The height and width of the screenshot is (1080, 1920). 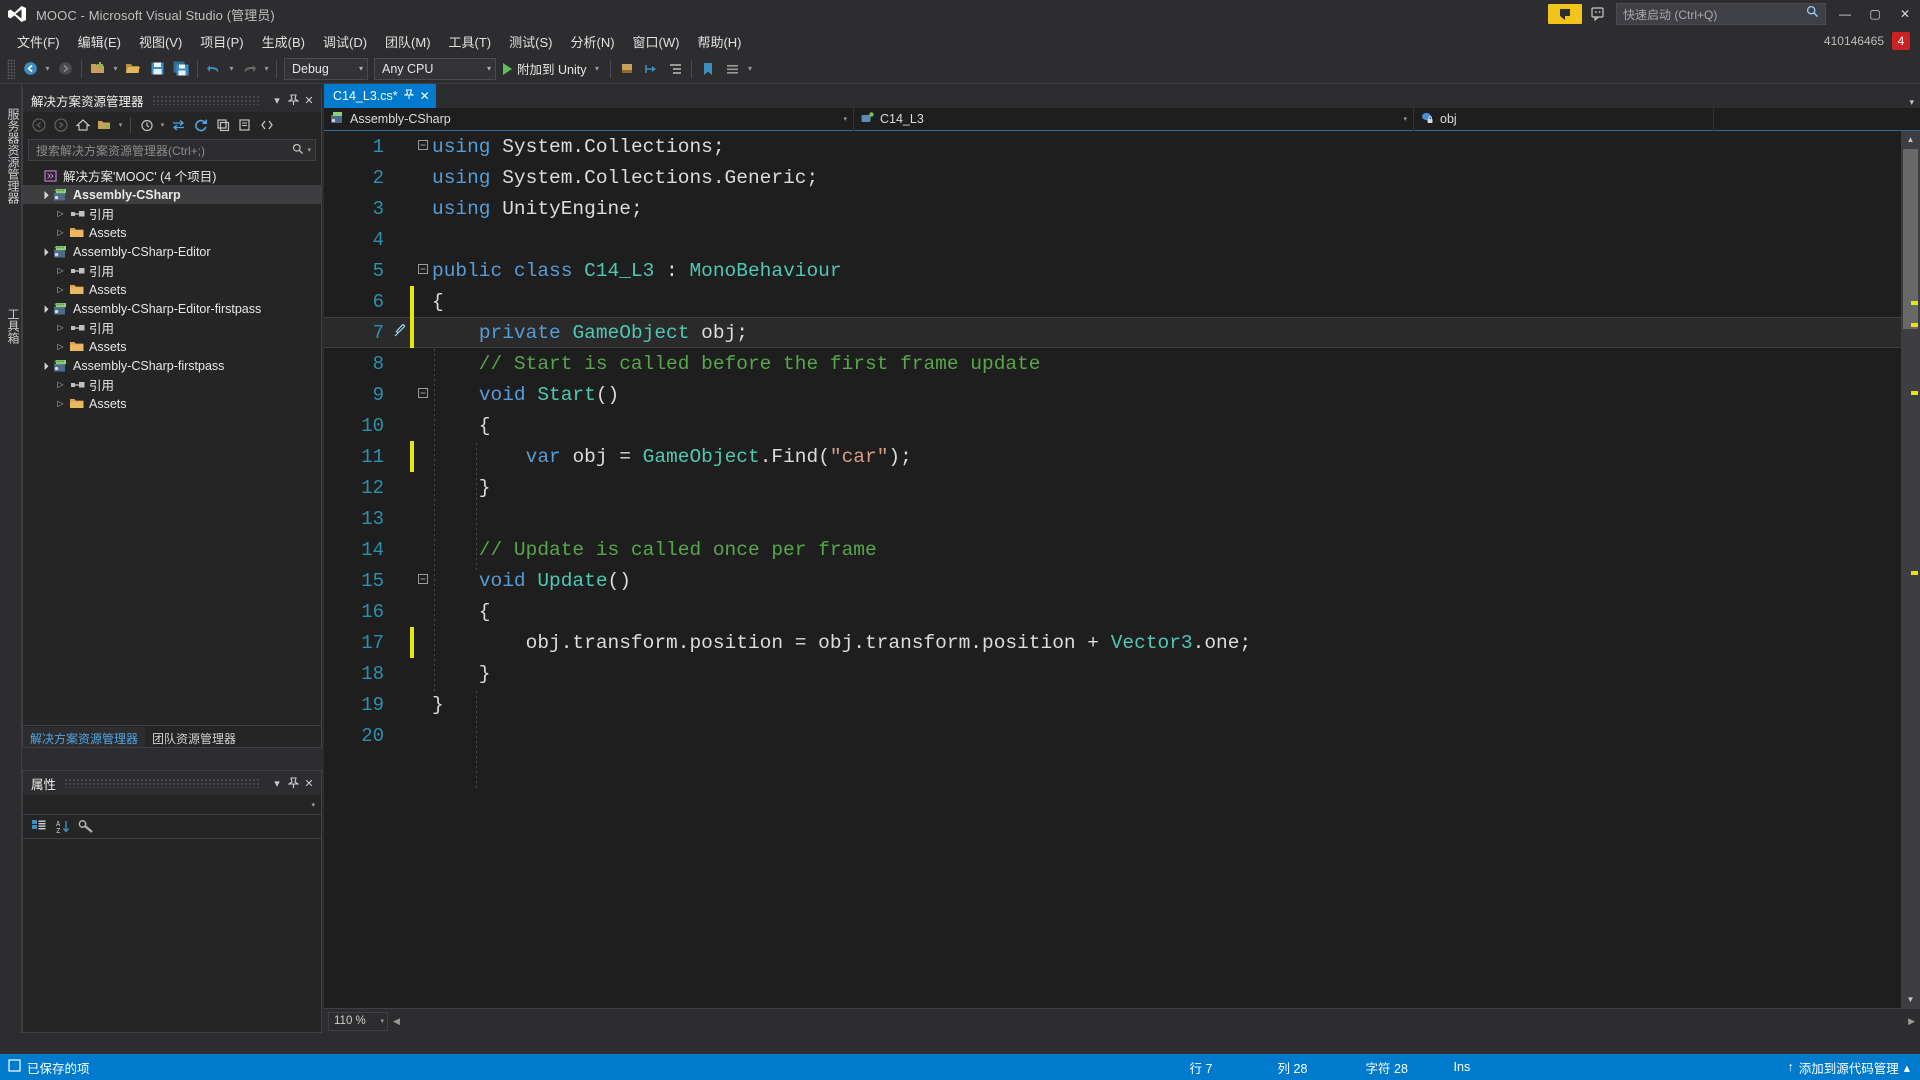 I want to click on new-project-caret: ▾, so click(x=115, y=68).